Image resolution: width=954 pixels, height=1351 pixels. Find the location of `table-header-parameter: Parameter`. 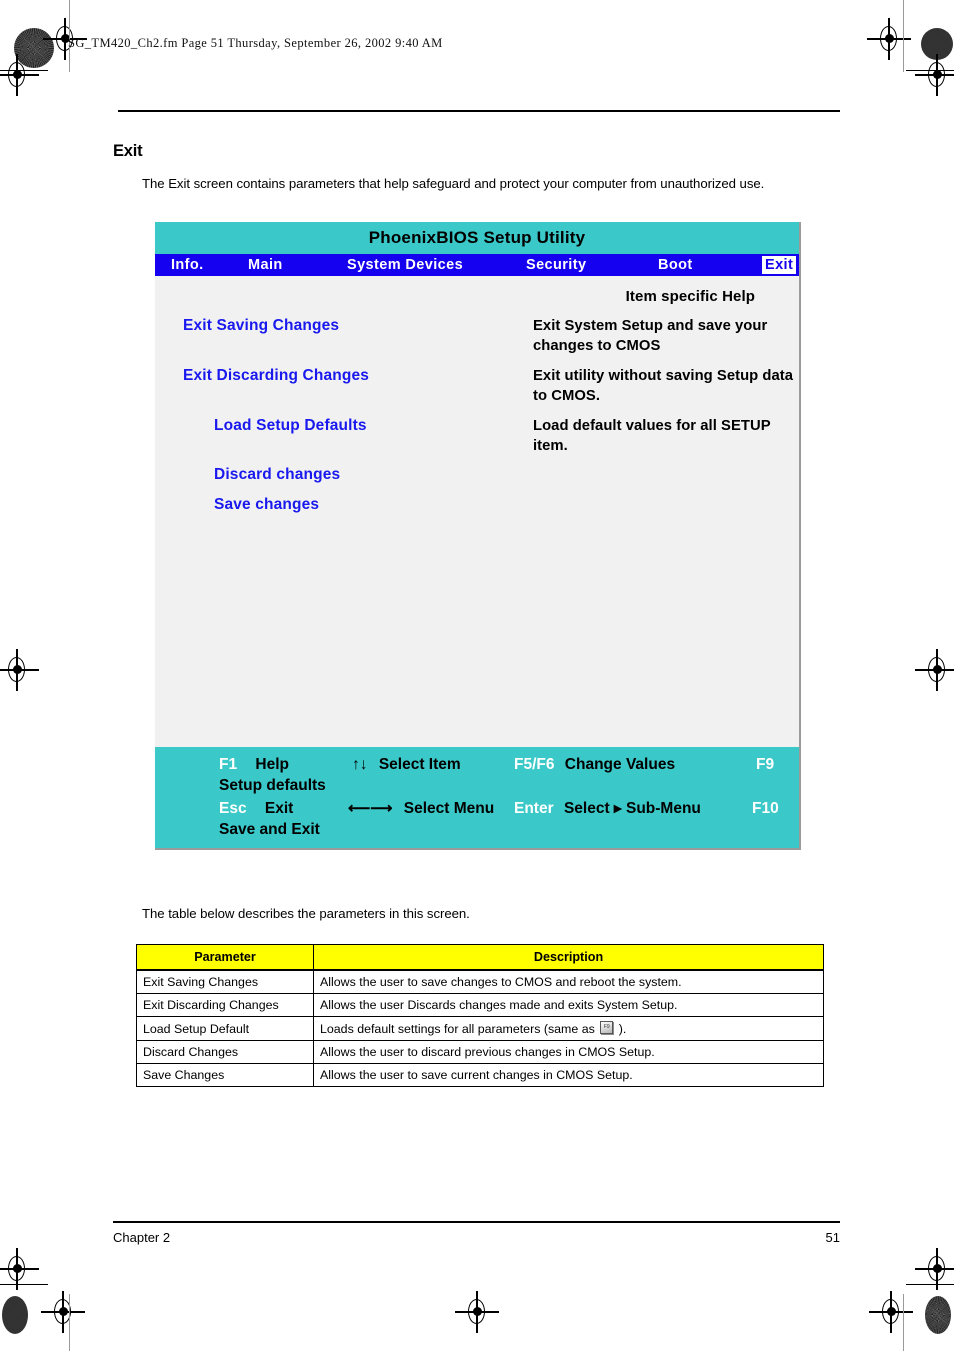

table-header-parameter: Parameter is located at coordinates (225, 957).